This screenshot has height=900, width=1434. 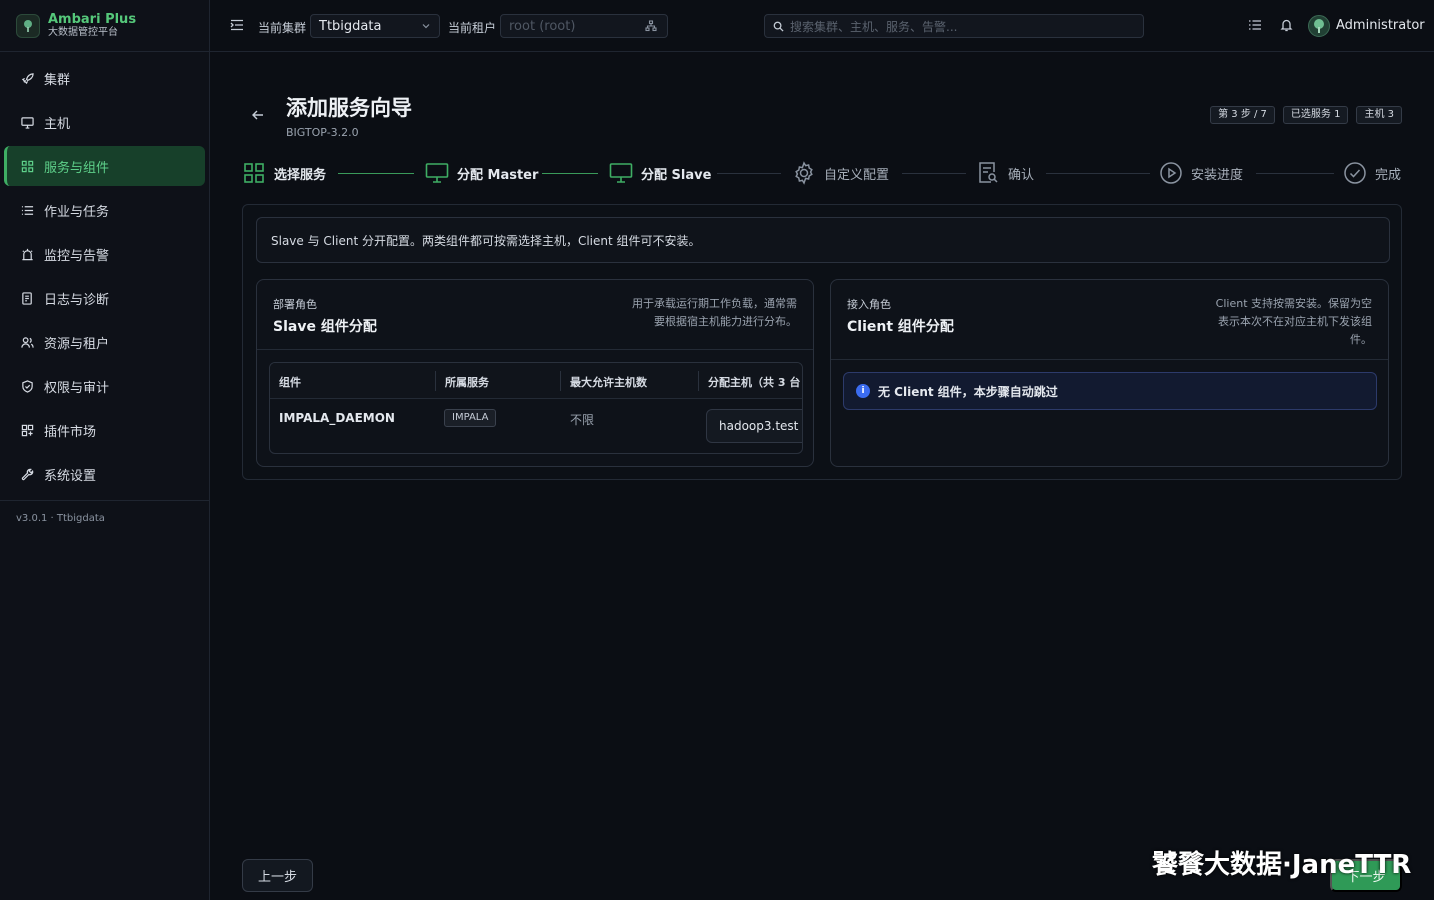 What do you see at coordinates (104, 78) in the screenshot?
I see `sidebar-item-cluster: 集群` at bounding box center [104, 78].